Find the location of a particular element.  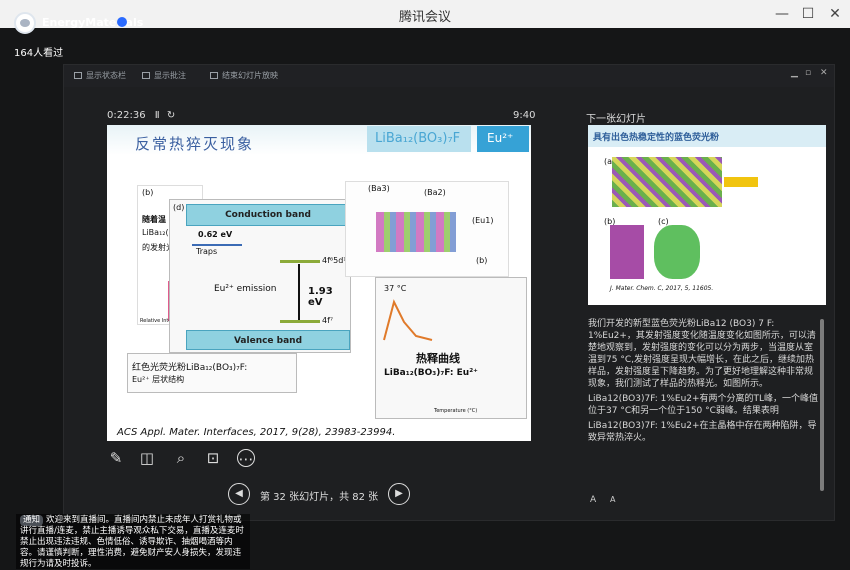

pen-icon: ✎ is located at coordinates (116, 458).